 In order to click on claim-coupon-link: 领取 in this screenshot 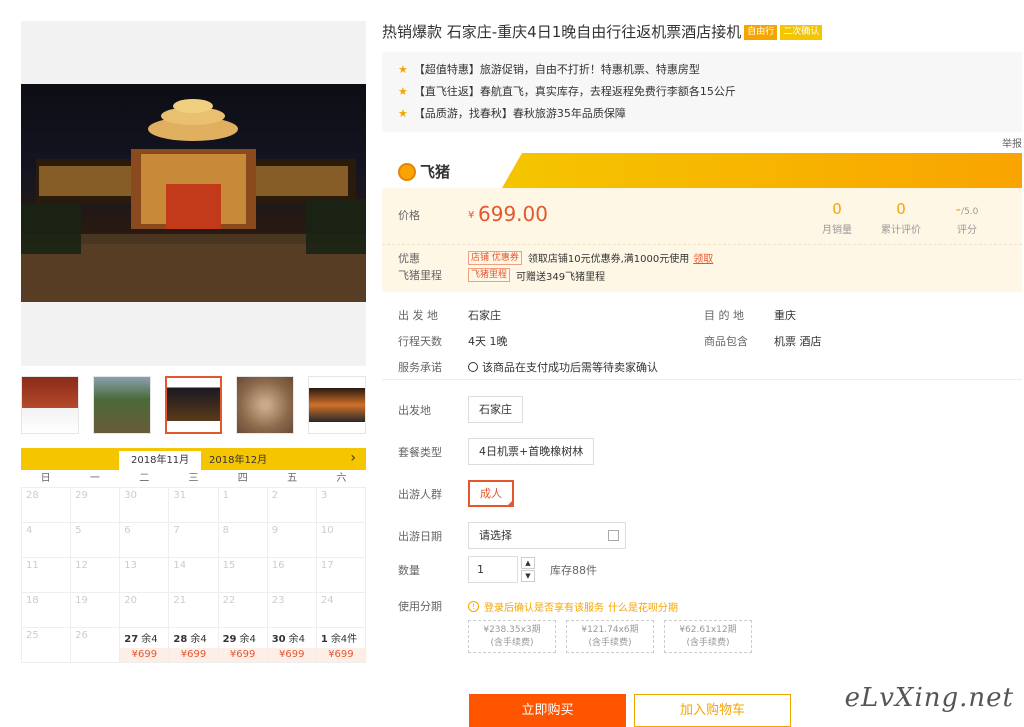, I will do `click(703, 257)`.